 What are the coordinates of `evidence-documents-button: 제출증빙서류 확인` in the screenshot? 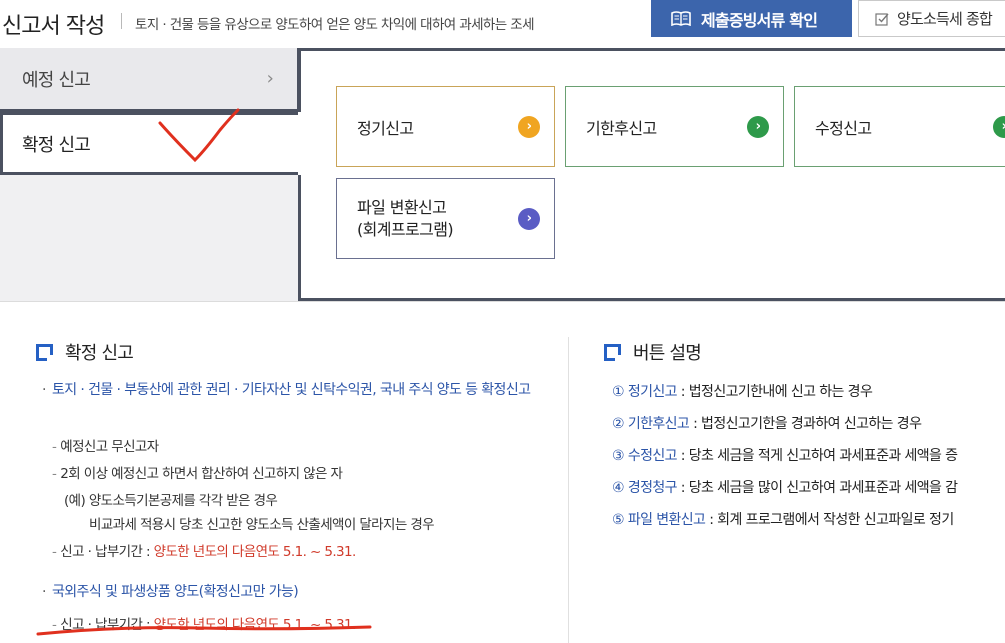 It's located at (751, 18).